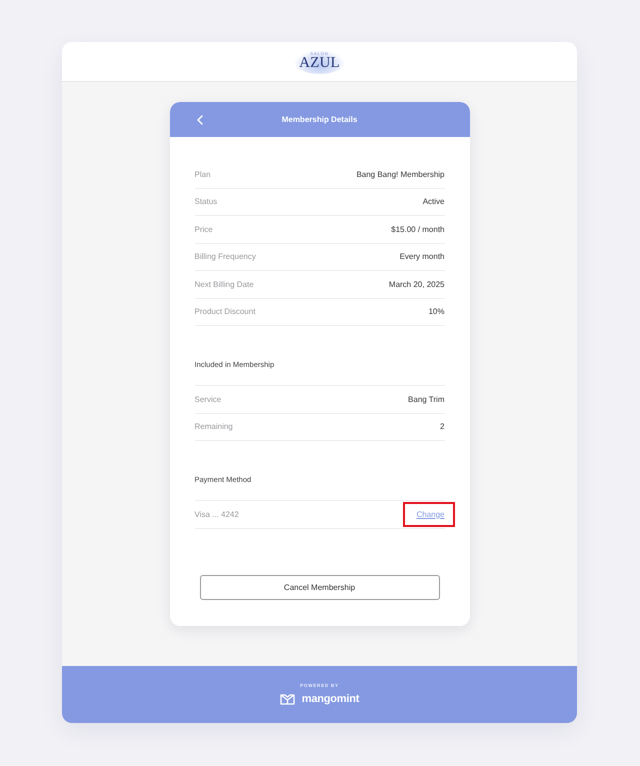  Describe the element at coordinates (203, 229) in the screenshot. I see `detail-label: Price` at that location.